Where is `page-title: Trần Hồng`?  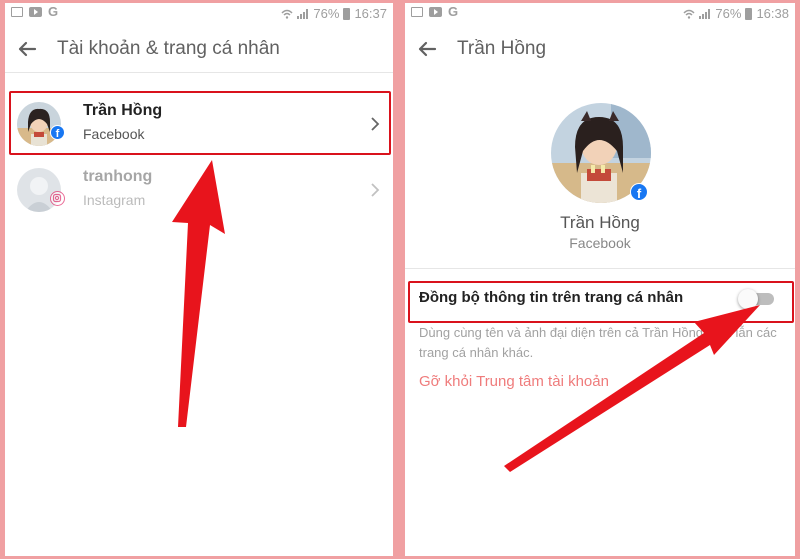
page-title: Trần Hồng is located at coordinates (502, 48).